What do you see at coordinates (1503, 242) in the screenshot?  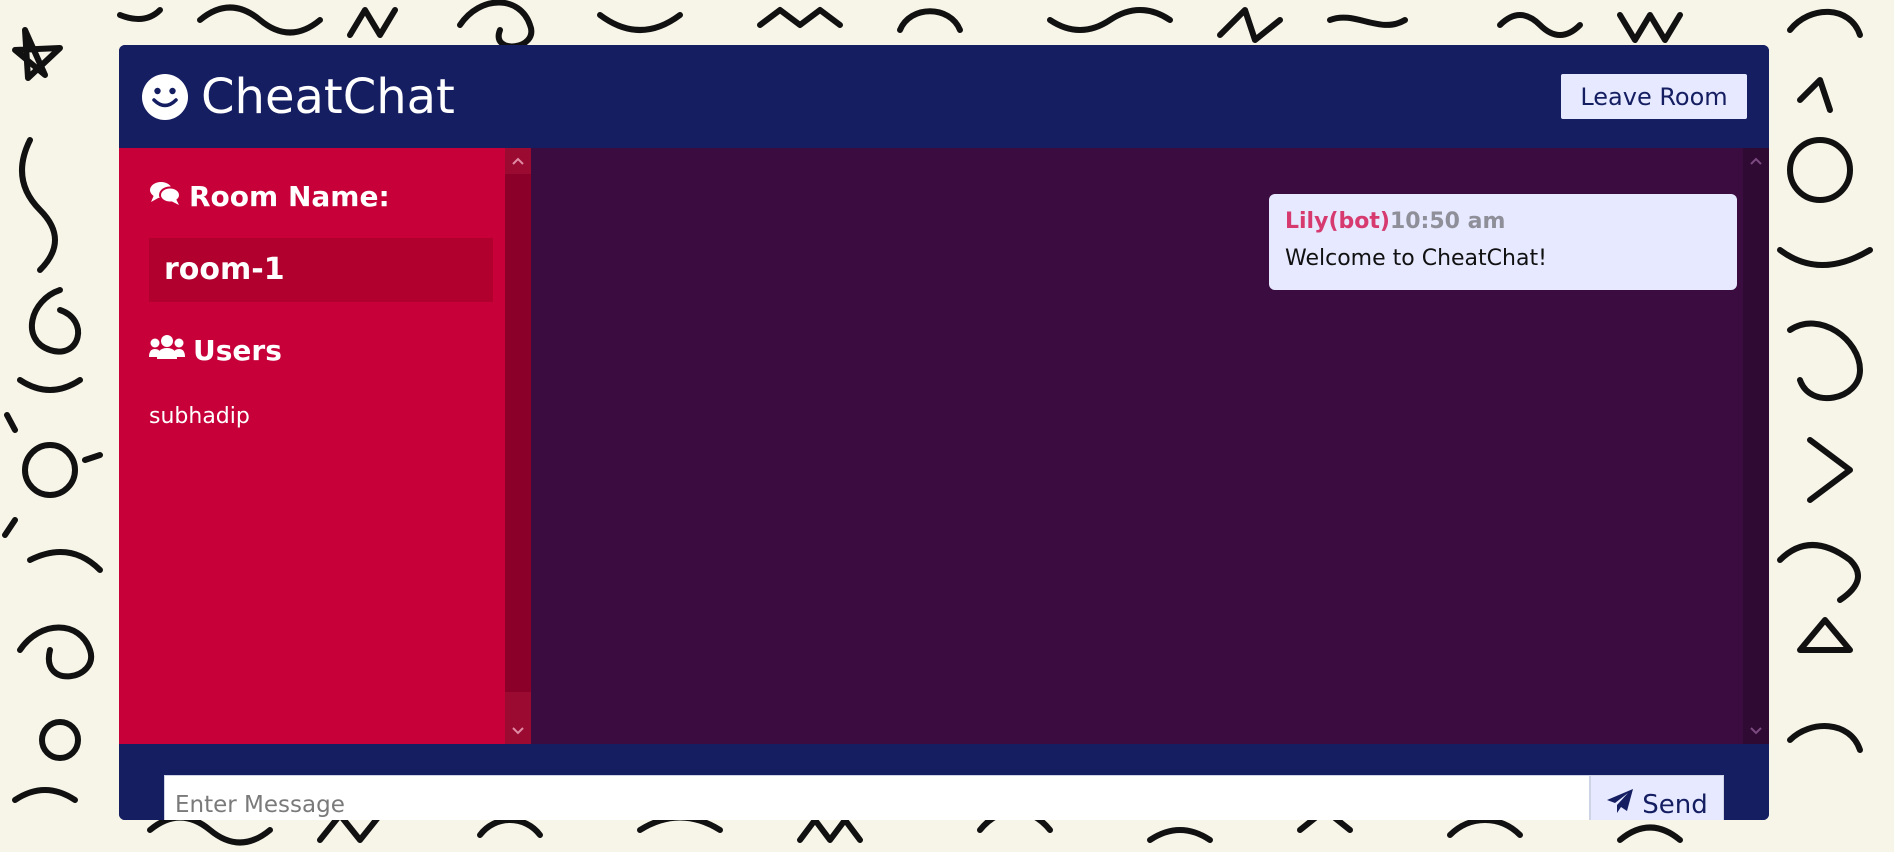 I see `message-bubble: Lily(bot)10:50 am Welcome to CheatChat!` at bounding box center [1503, 242].